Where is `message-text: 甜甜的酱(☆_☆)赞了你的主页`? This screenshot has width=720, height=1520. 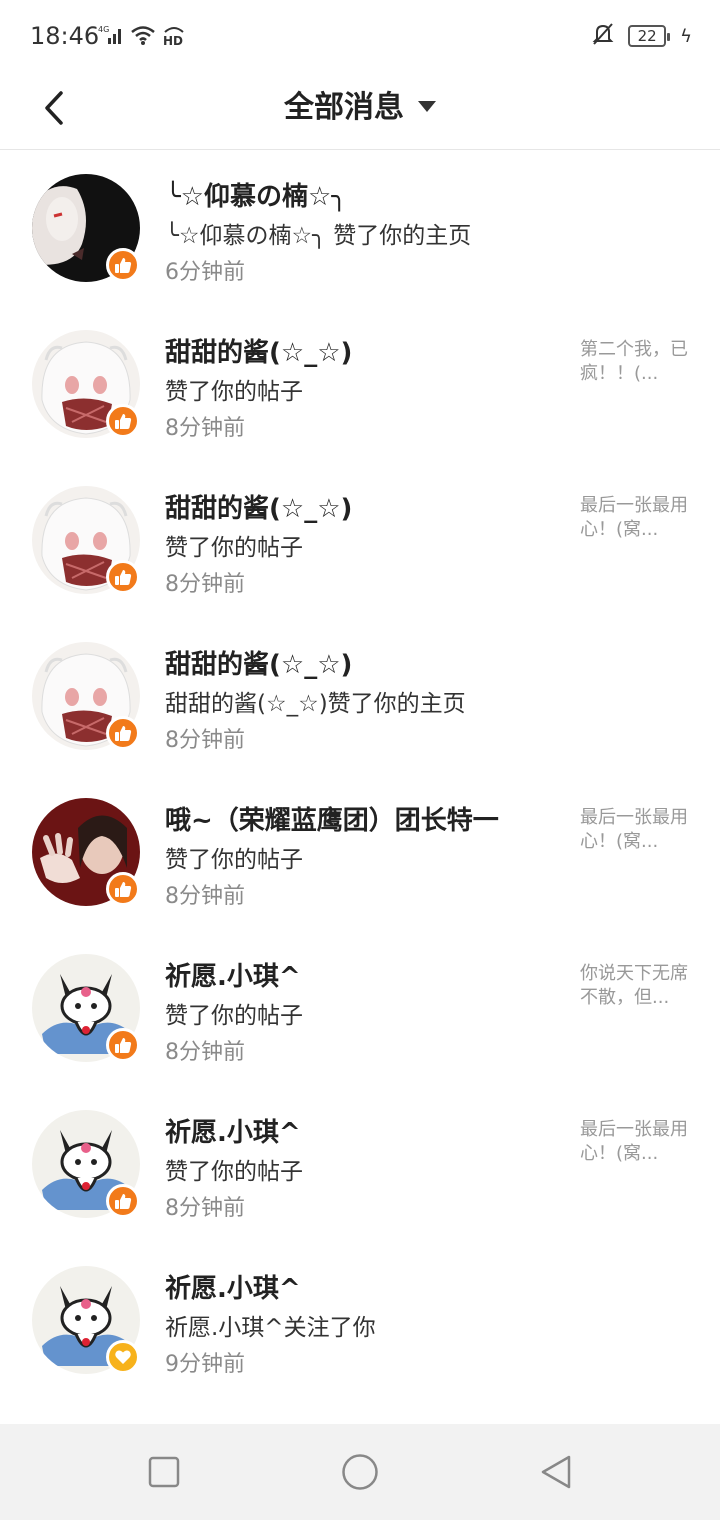
message-text: 甜甜的酱(☆_☆)赞了你的主页 is located at coordinates (315, 704).